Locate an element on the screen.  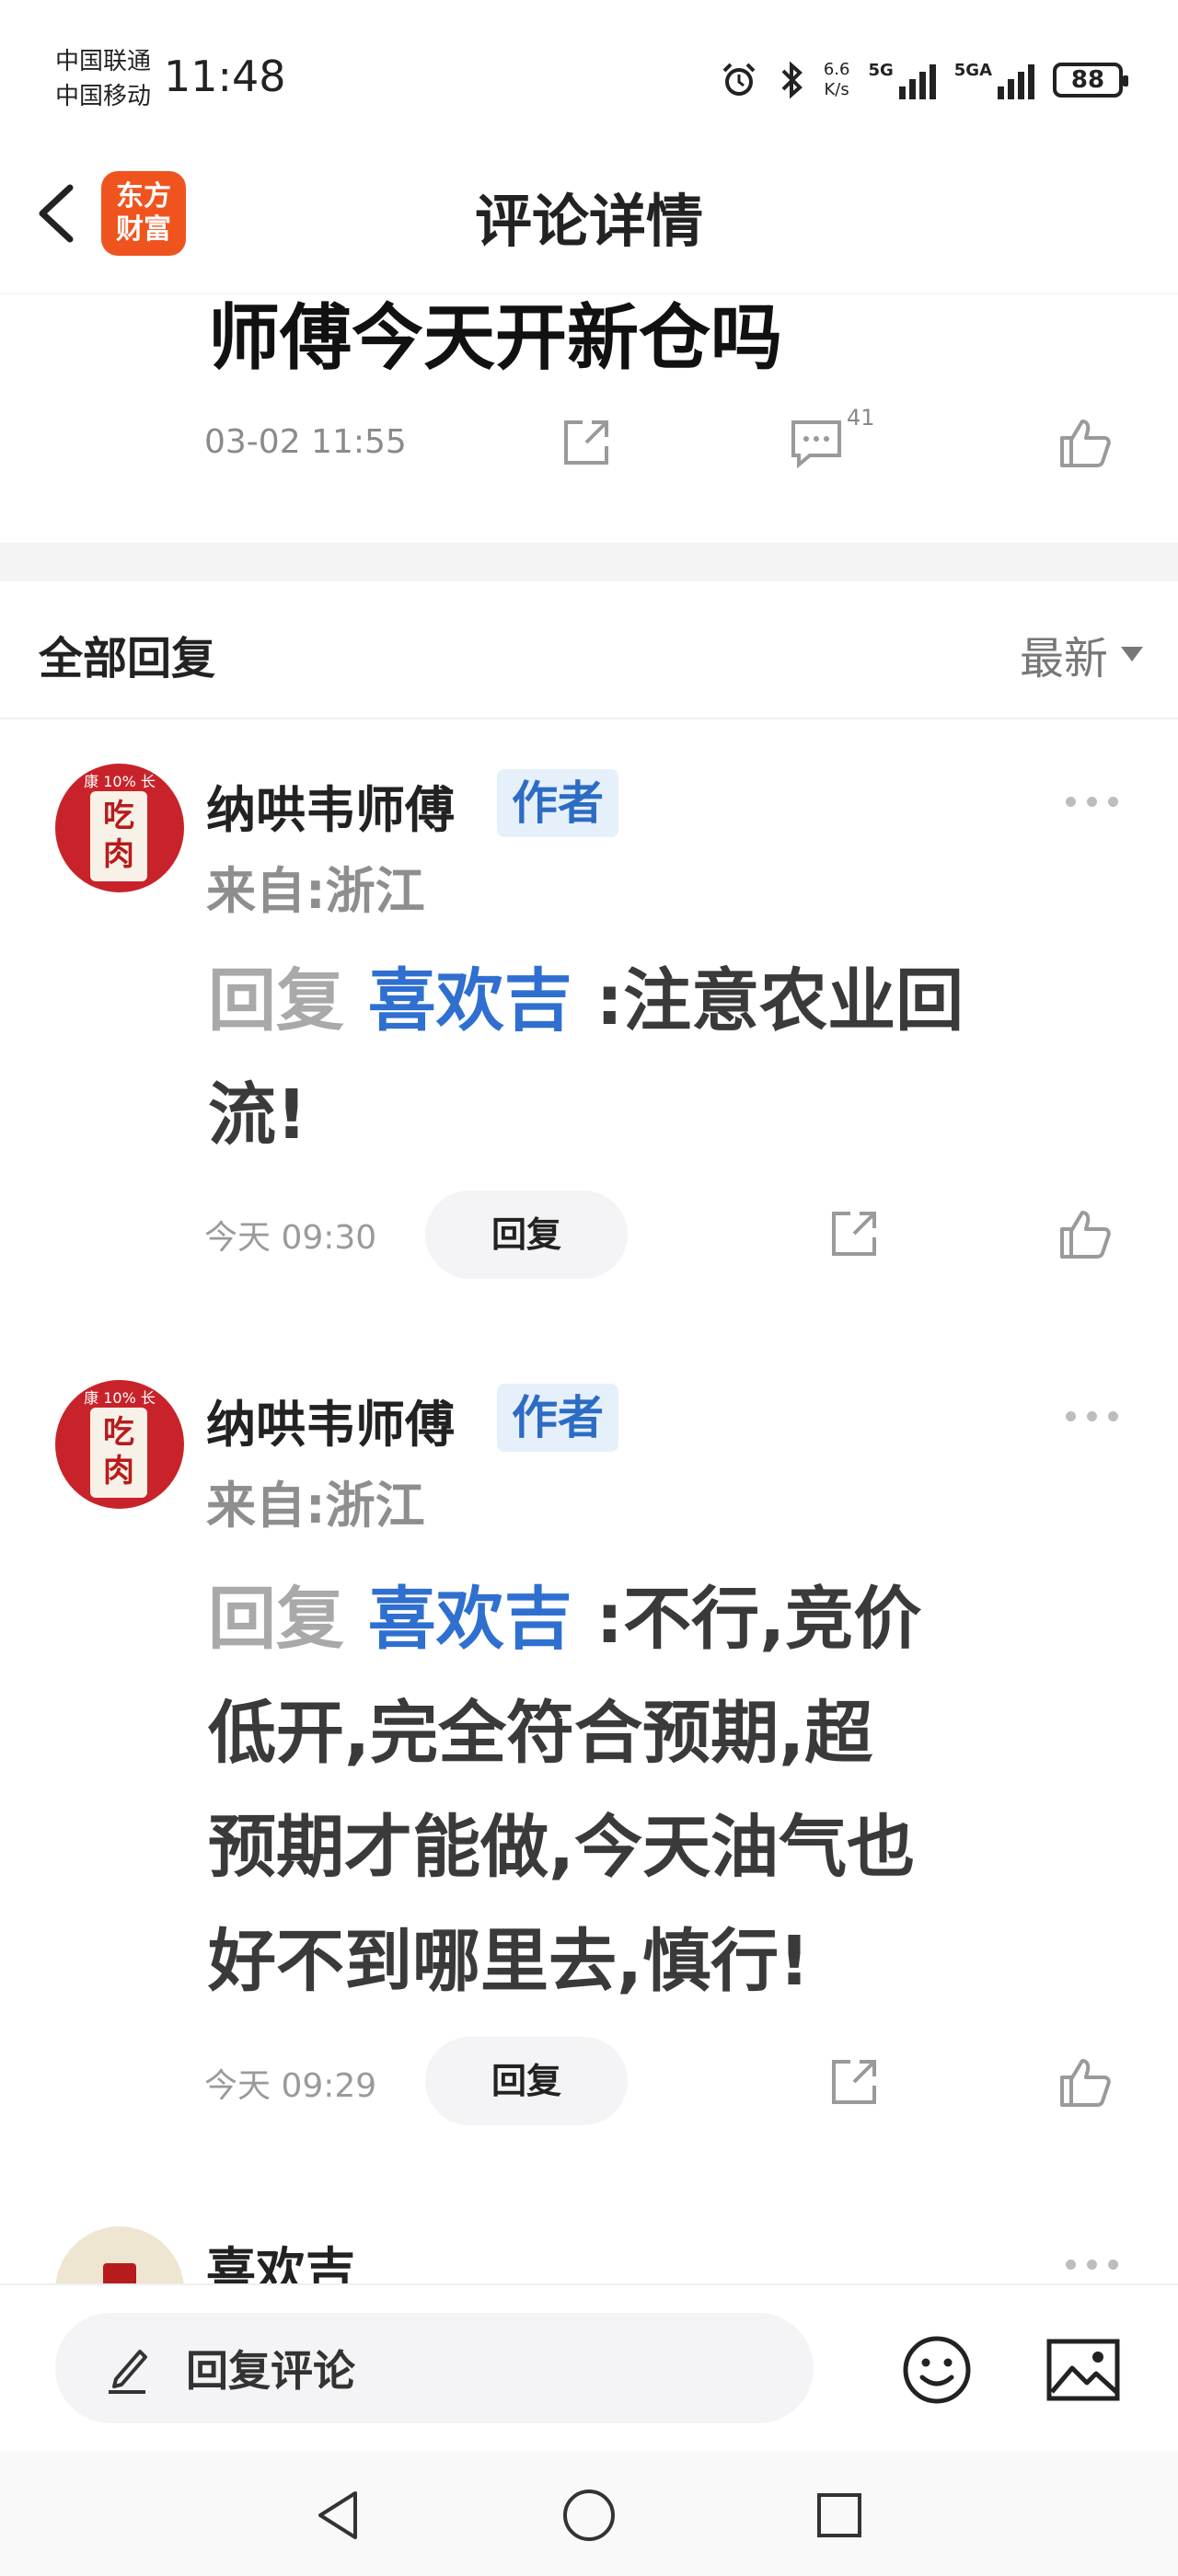
triangle-back-icon is located at coordinates (337, 2515).